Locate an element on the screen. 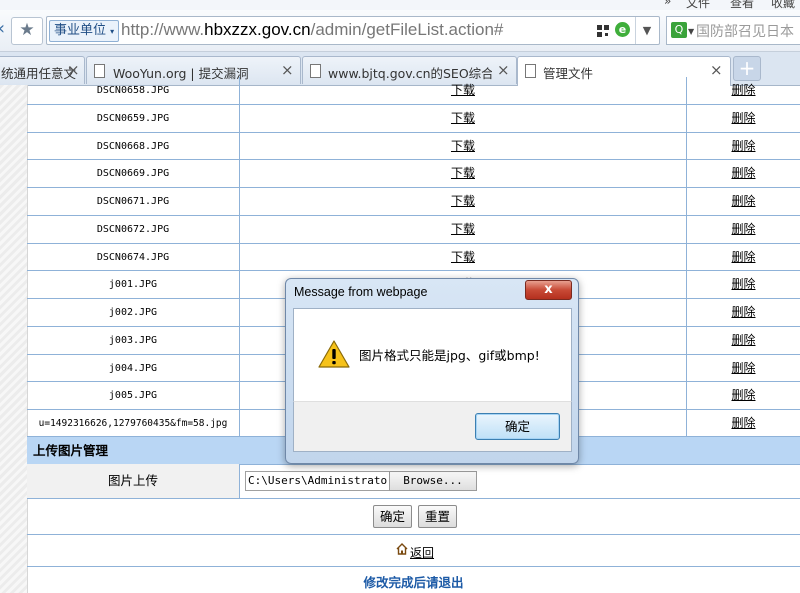 The height and width of the screenshot is (593, 800). reset-button: 重置 is located at coordinates (437, 516).